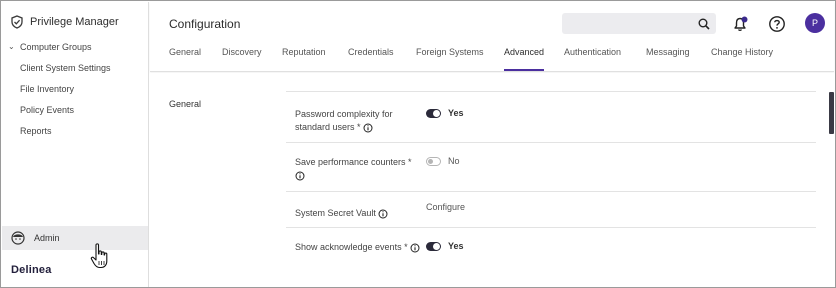 This screenshot has height=288, width=836. I want to click on tab-authentication: Authentication, so click(592, 59).